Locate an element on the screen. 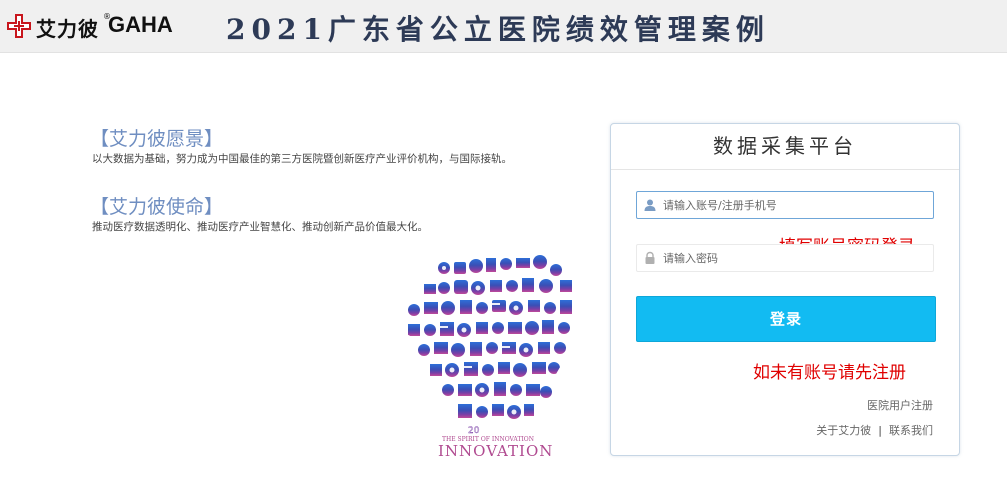 This screenshot has height=488, width=1007. logo-text-cn: 艾力彼 is located at coordinates (67, 29).